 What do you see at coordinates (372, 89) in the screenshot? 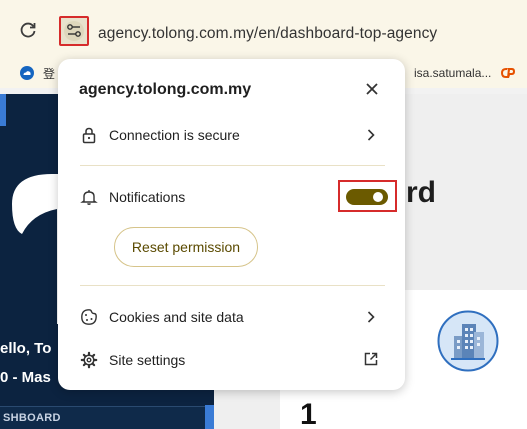
I see `close-icon` at bounding box center [372, 89].